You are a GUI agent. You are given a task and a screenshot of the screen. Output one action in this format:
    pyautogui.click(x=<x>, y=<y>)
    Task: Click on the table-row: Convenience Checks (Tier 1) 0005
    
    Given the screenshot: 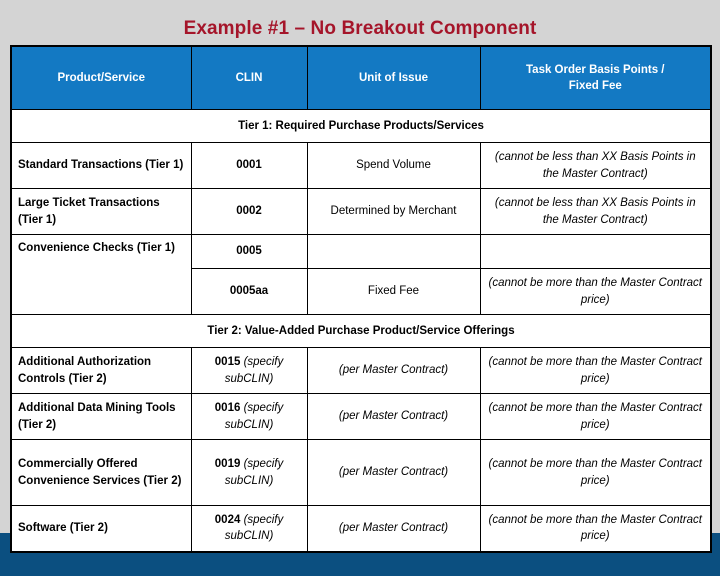 What is the action you would take?
    pyautogui.click(x=361, y=274)
    